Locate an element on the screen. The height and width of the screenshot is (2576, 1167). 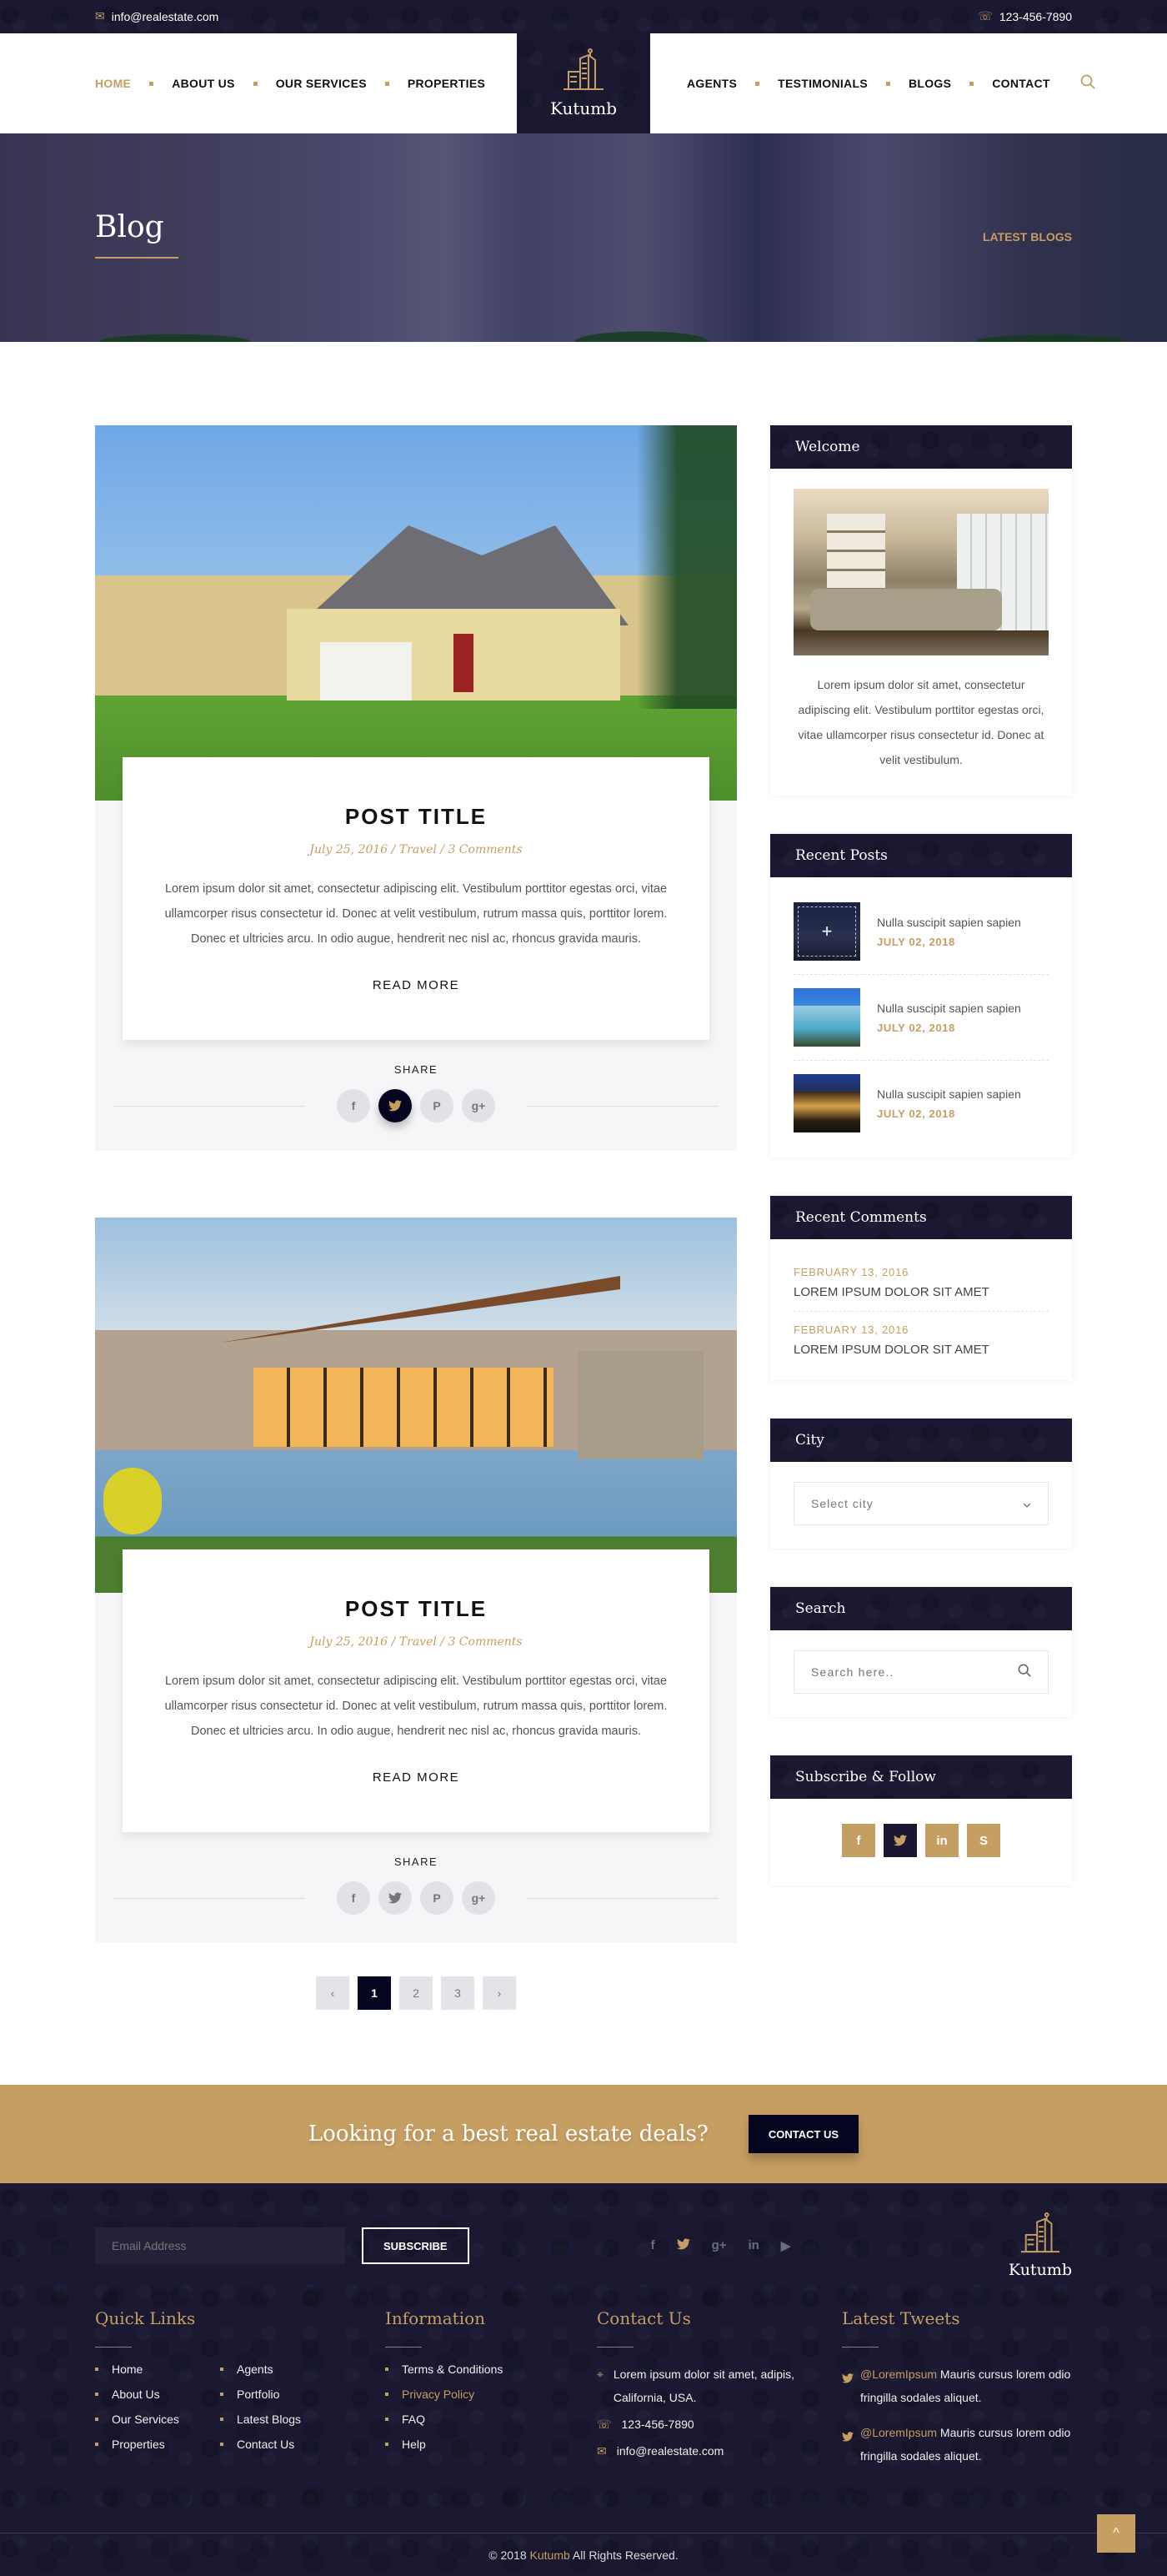
footer-link-faq: FAQ is located at coordinates (491, 2419).